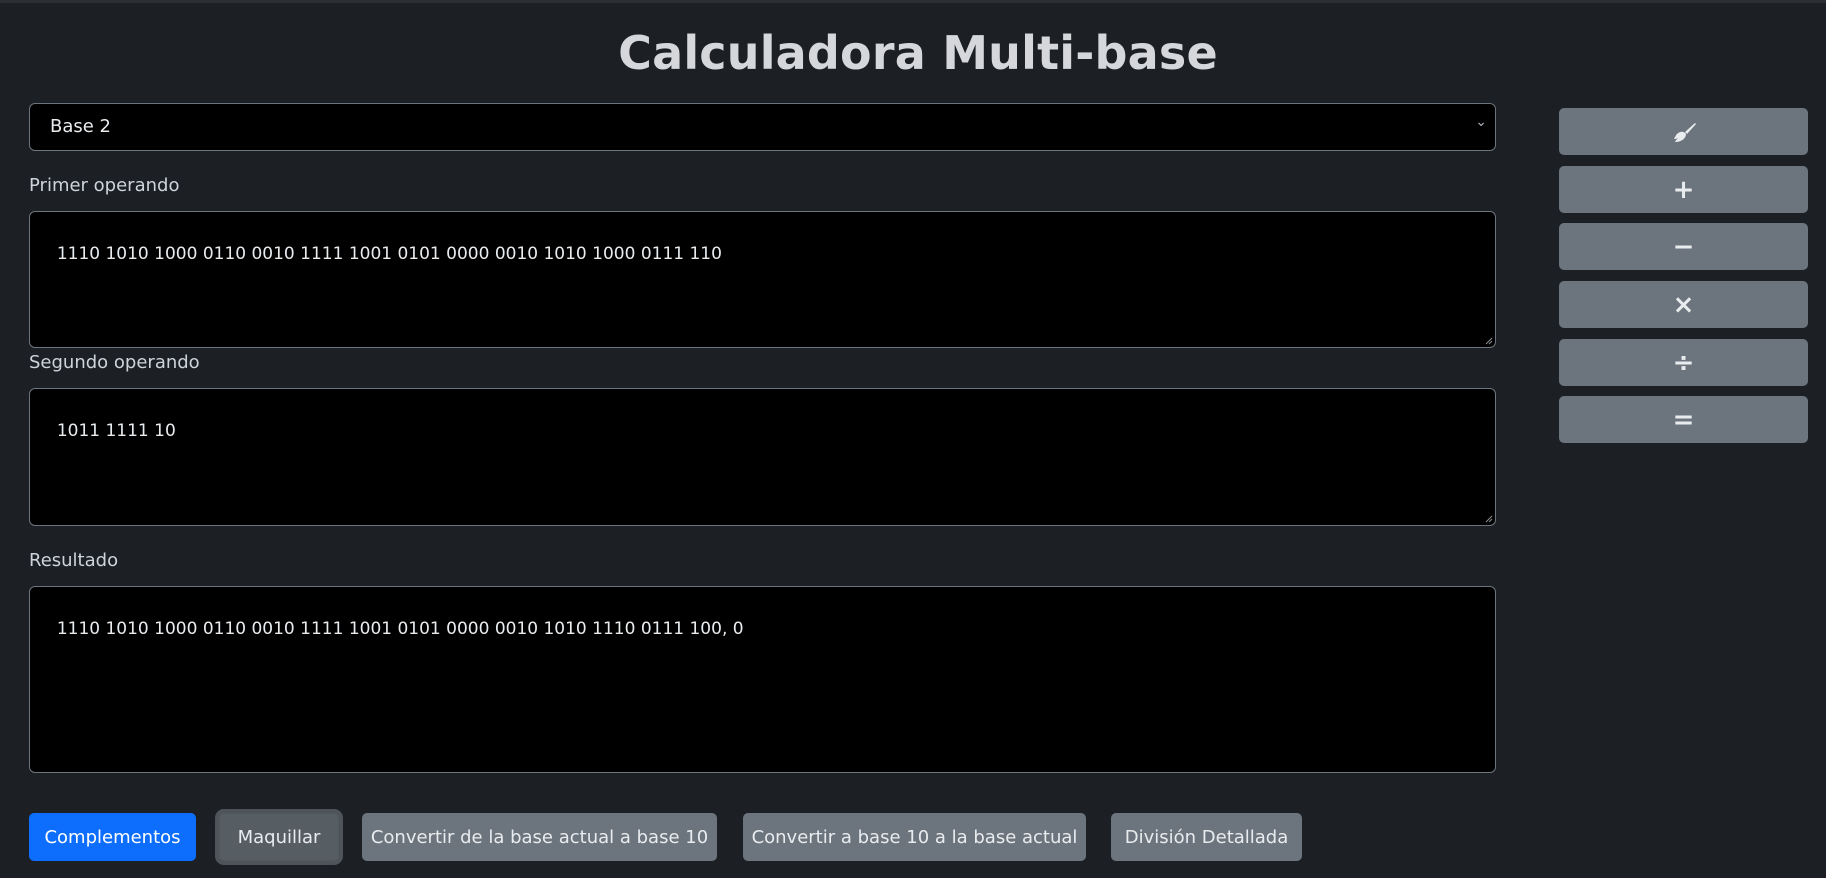 The width and height of the screenshot is (1826, 878). I want to click on equals-icon: =, so click(1683, 419).